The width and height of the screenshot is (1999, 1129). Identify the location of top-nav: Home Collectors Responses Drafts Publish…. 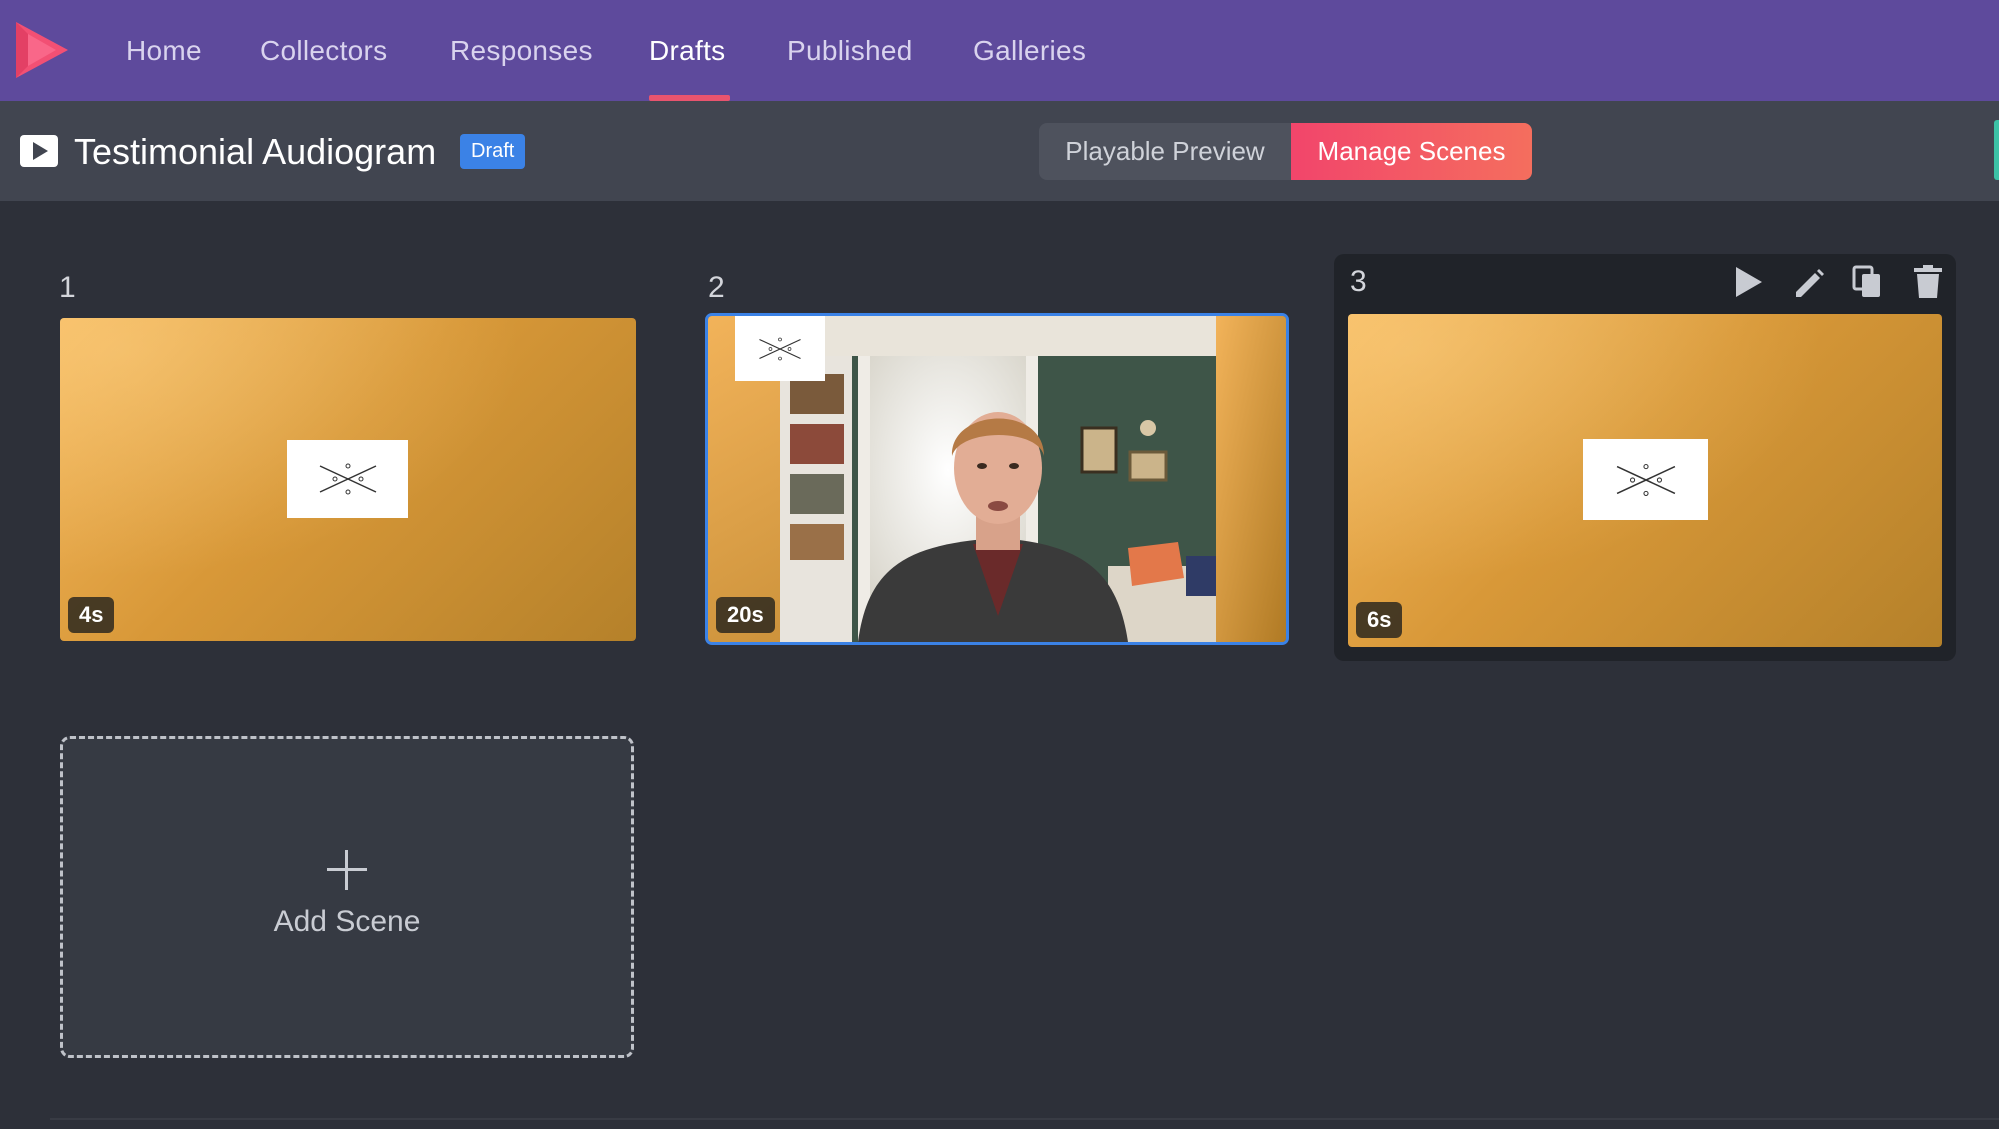
(999, 50).